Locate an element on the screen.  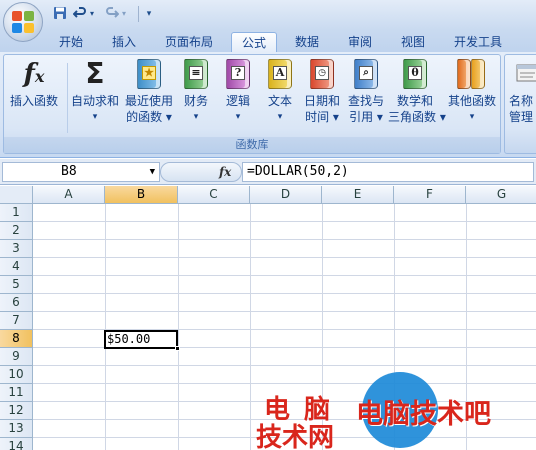
math-trig-label-1: 数学和 is located at coordinates (414, 101).